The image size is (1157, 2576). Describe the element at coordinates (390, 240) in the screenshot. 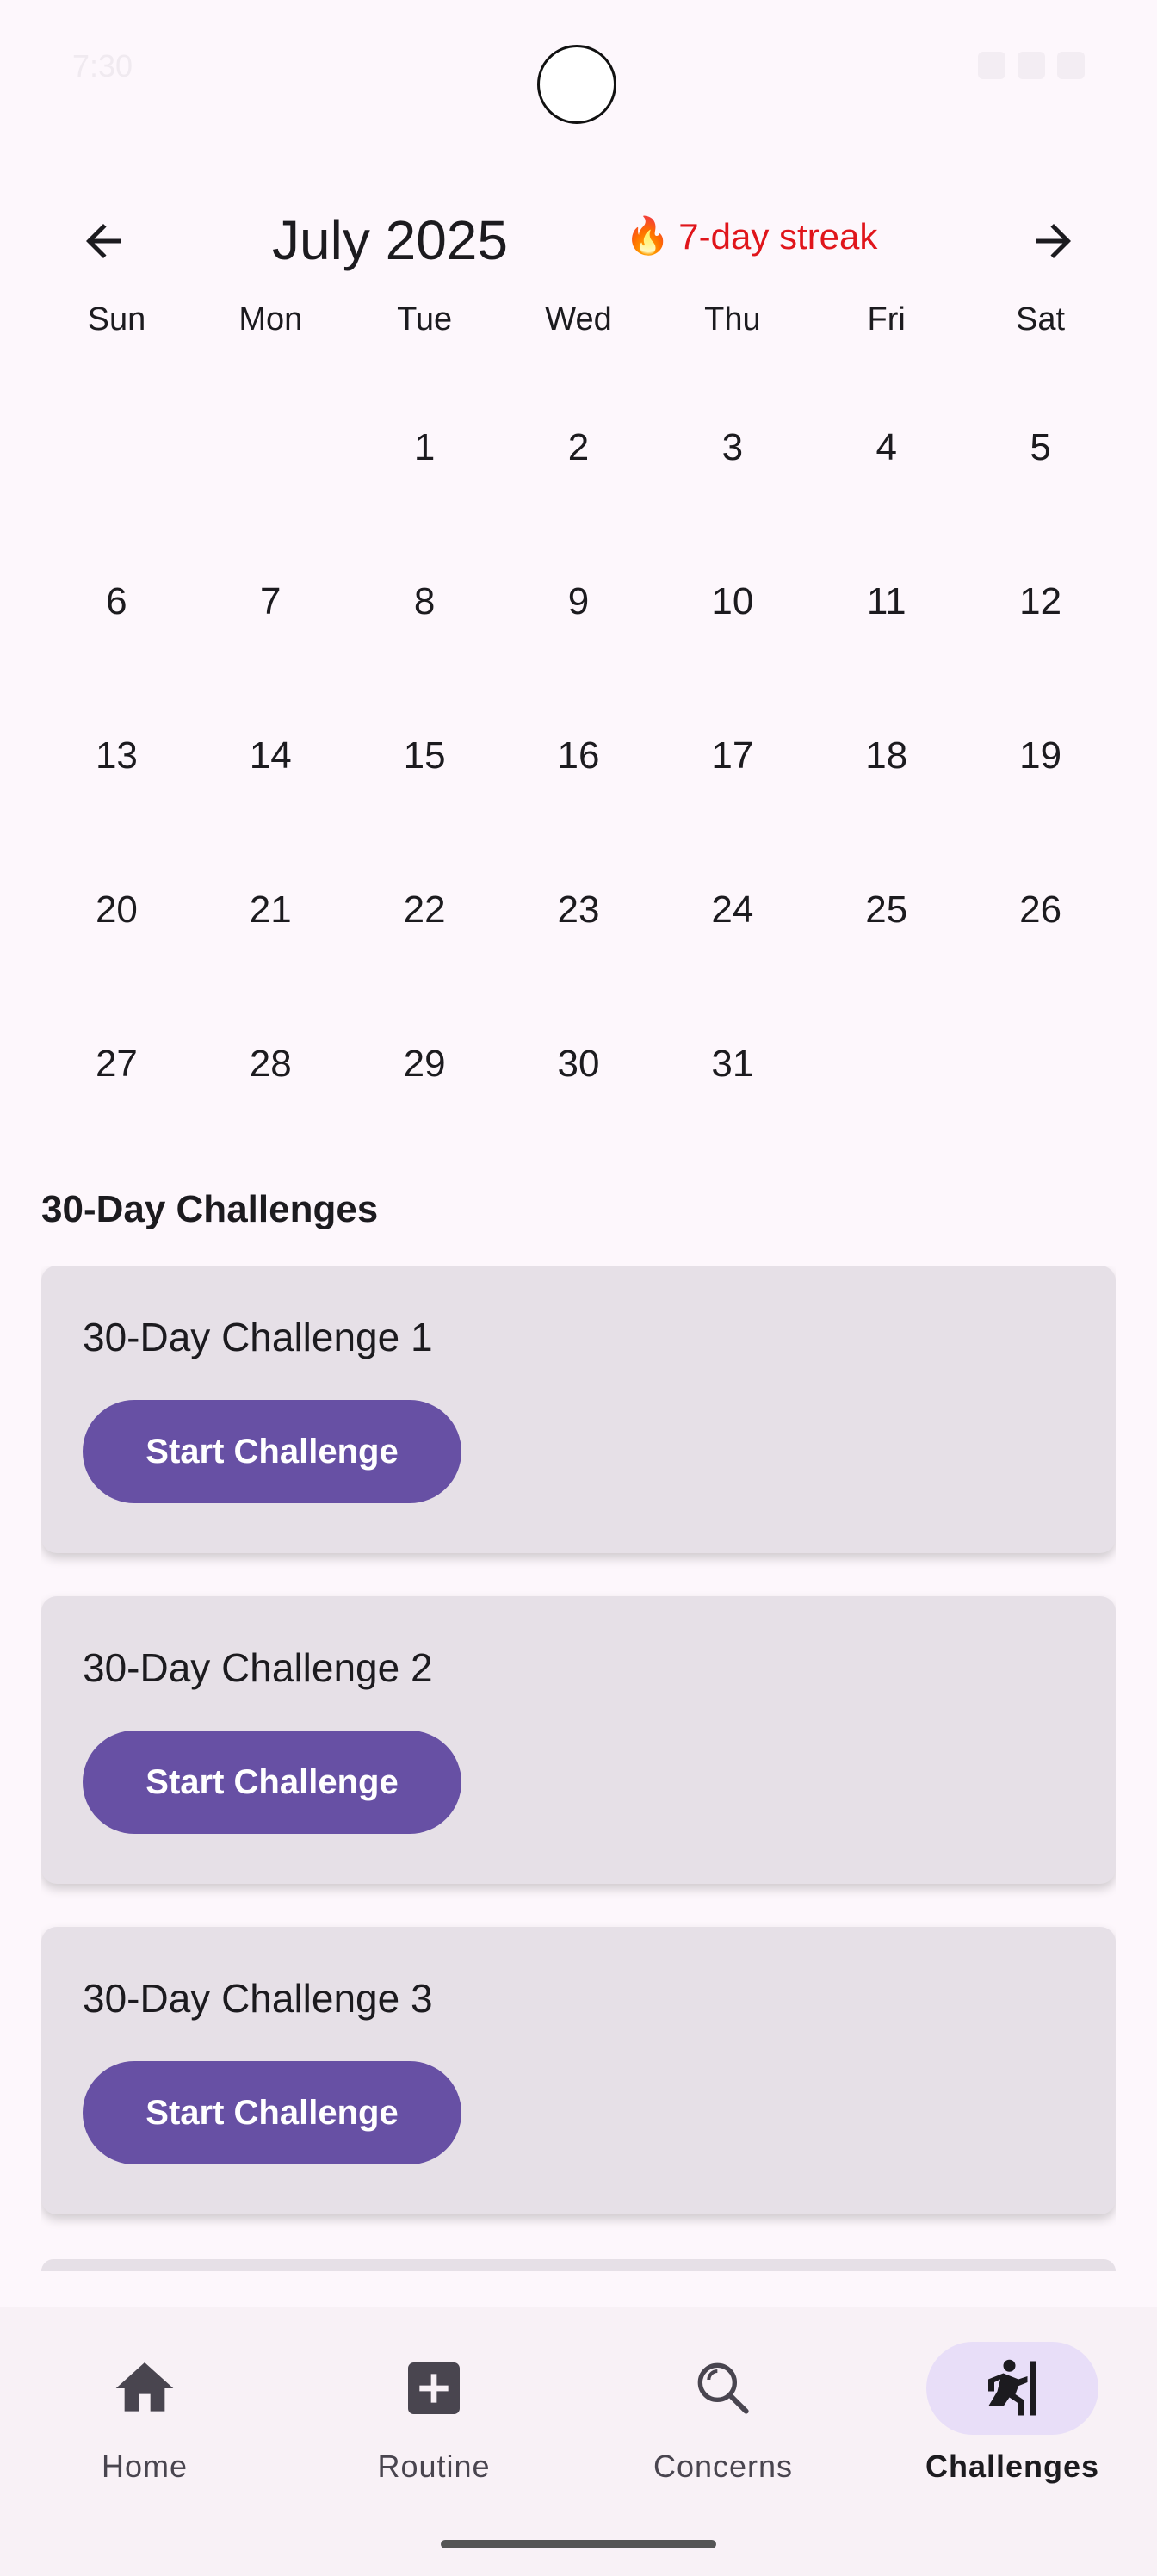

I see `month-title: July 2025` at that location.